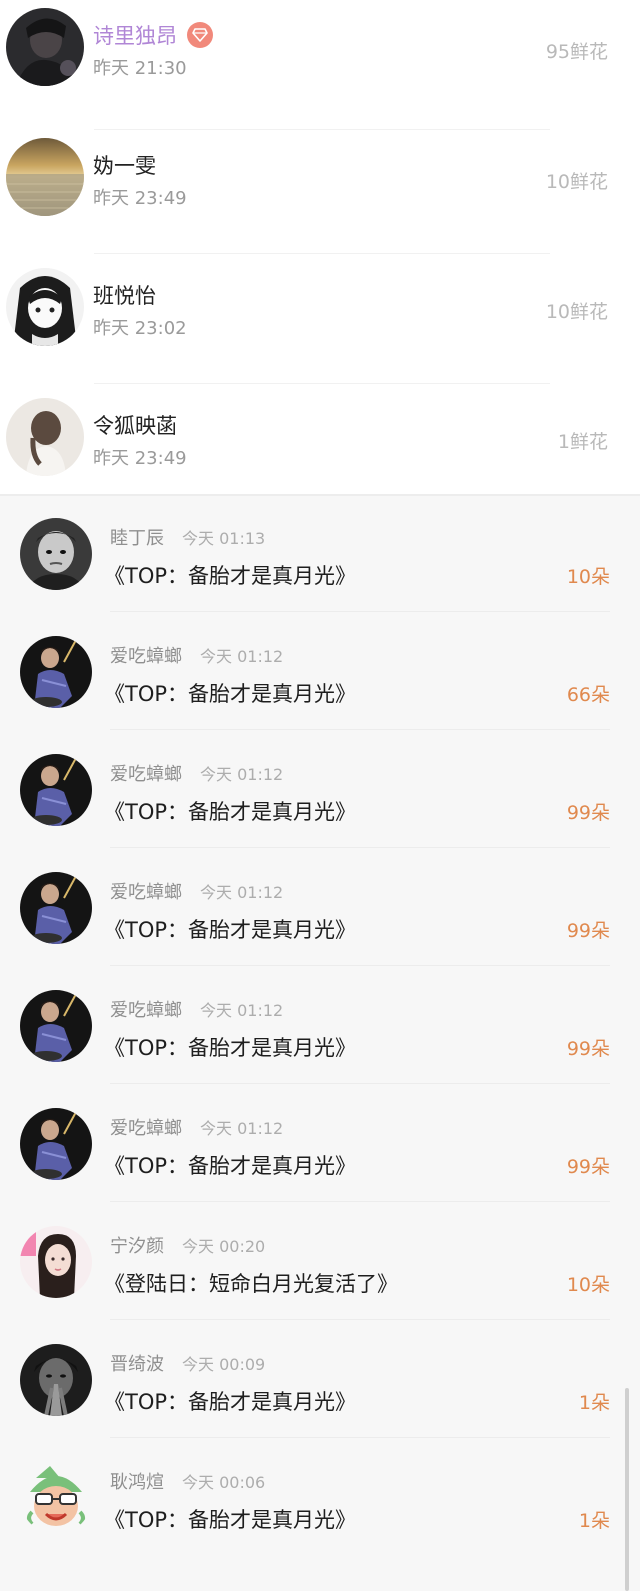 Image resolution: width=640 pixels, height=1591 pixels. I want to click on gift-record-row: 宁汐颜 今天 00:20 《登陆日：短命白月光复活了》 10朵, so click(320, 1261).